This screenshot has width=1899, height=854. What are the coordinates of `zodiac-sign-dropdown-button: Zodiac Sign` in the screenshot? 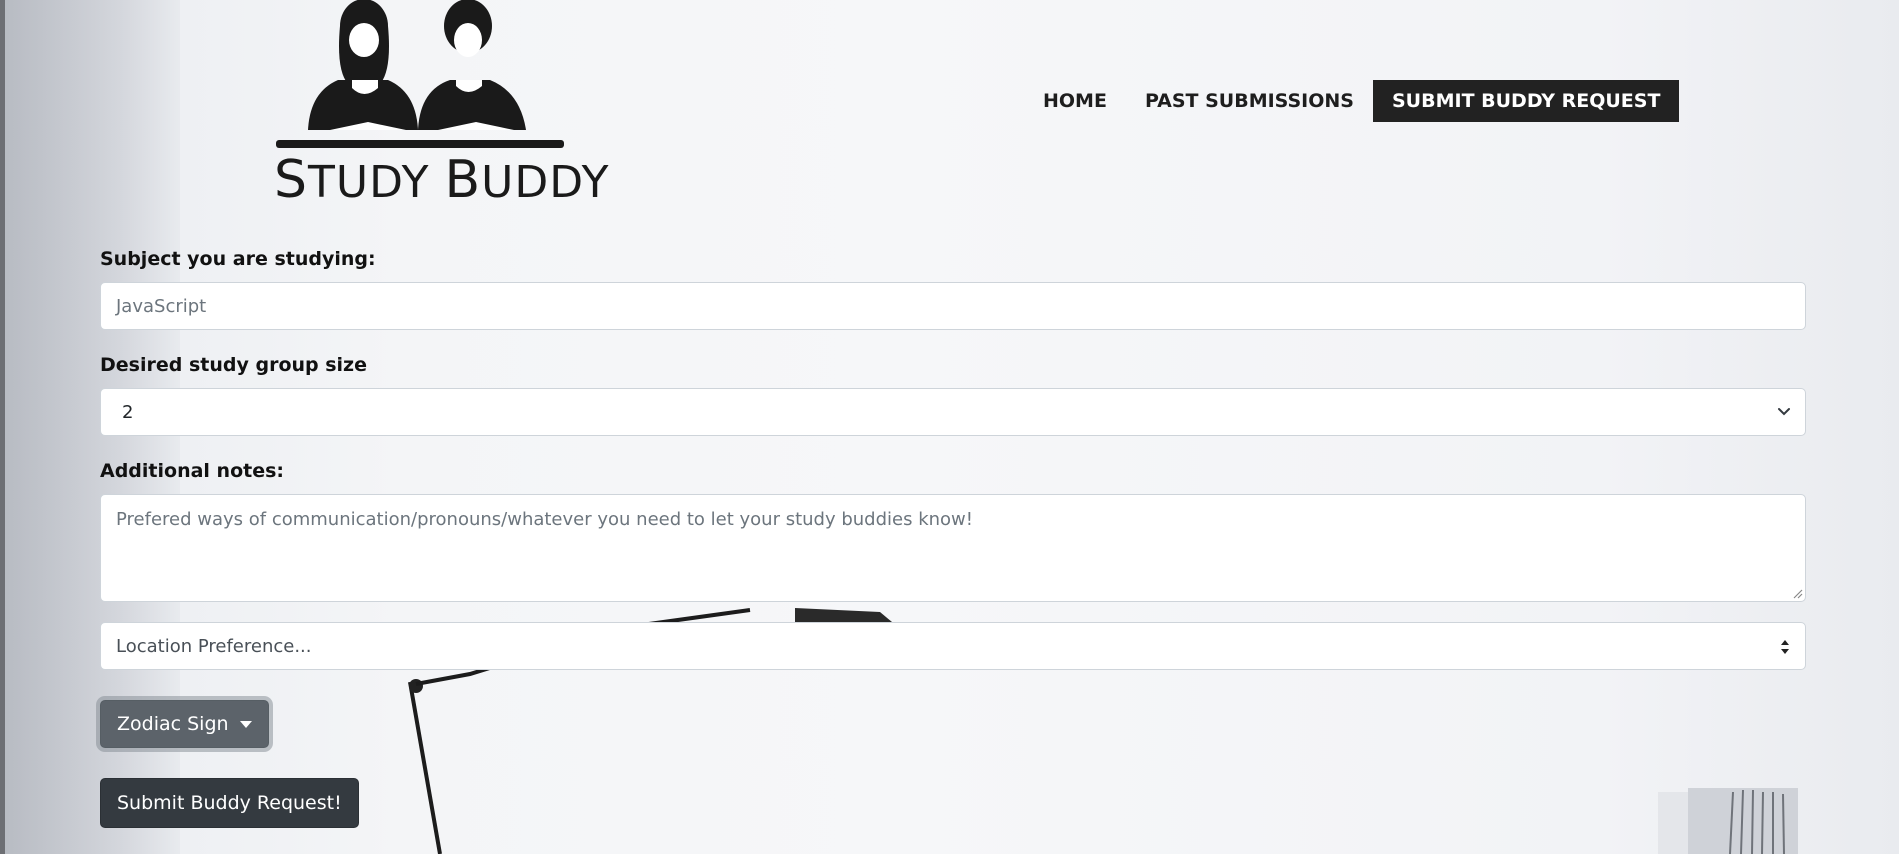 It's located at (184, 724).